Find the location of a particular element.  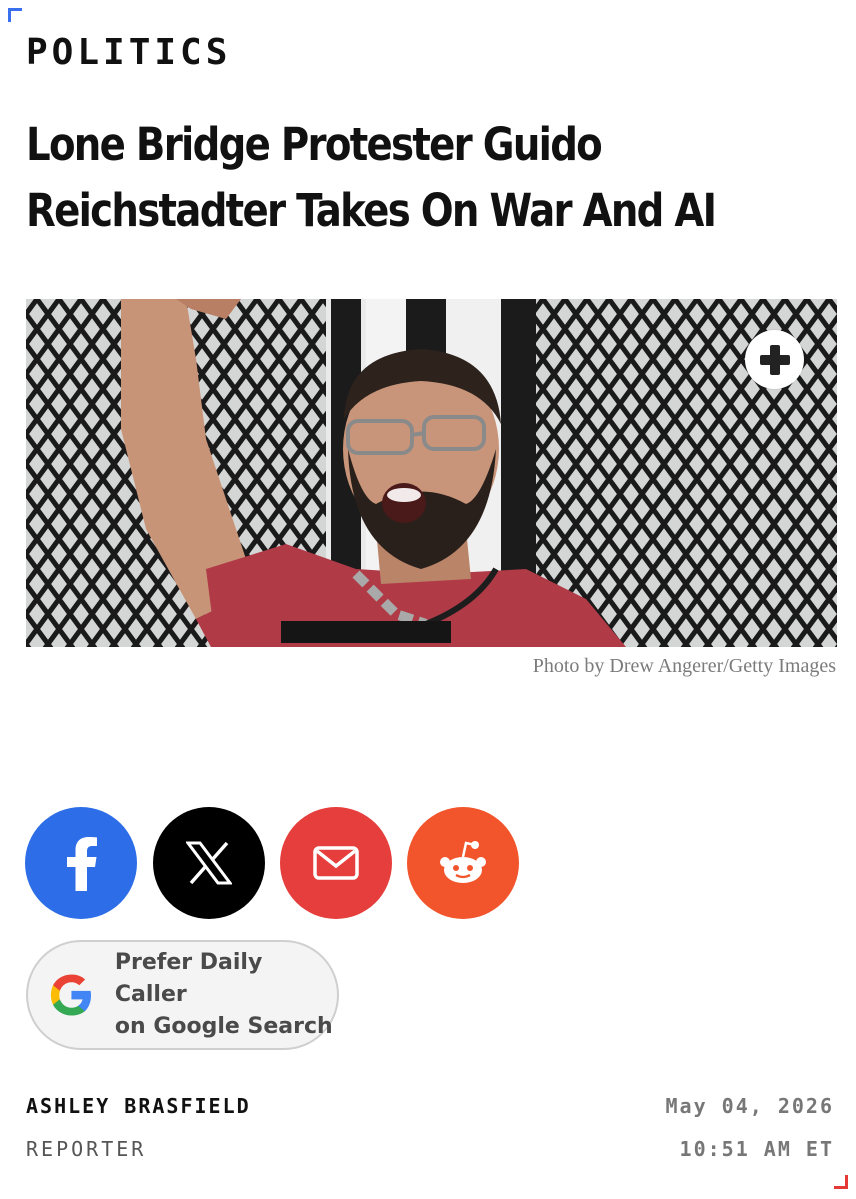

share-reddit-button is located at coordinates (463, 863).